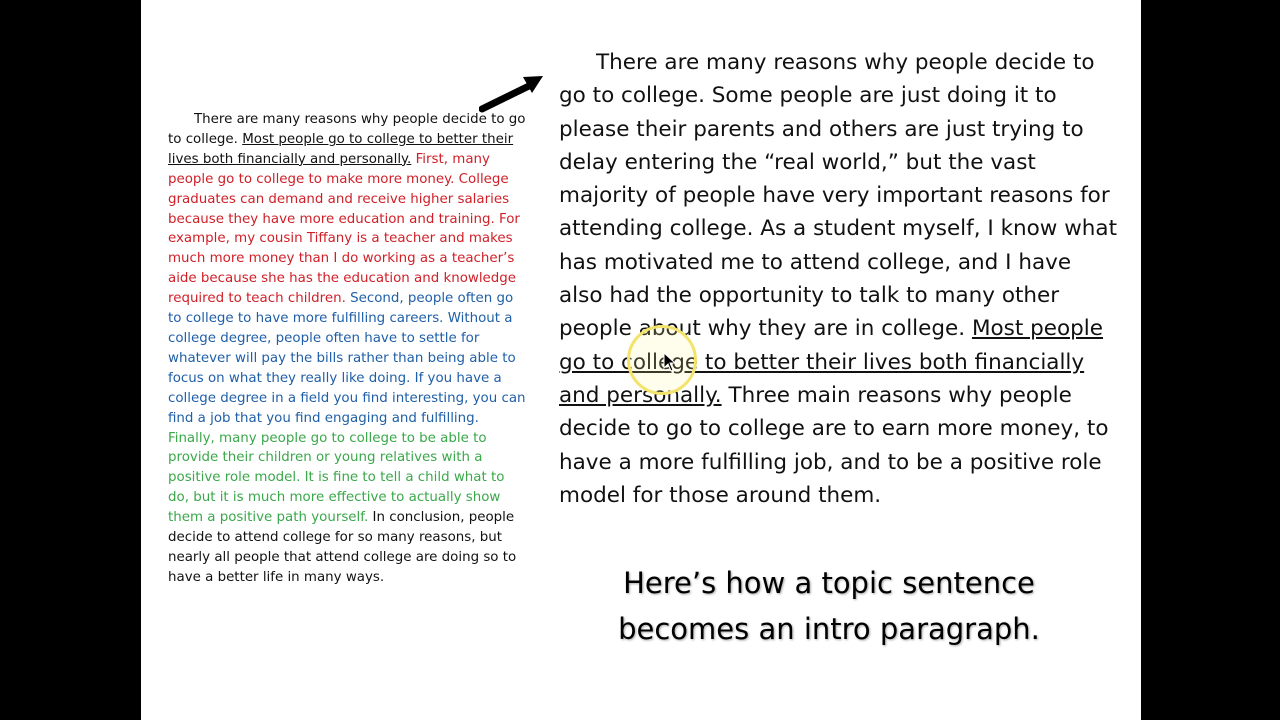 The image size is (1280, 720). What do you see at coordinates (670, 362) in the screenshot?
I see `mouse-pointer-icon` at bounding box center [670, 362].